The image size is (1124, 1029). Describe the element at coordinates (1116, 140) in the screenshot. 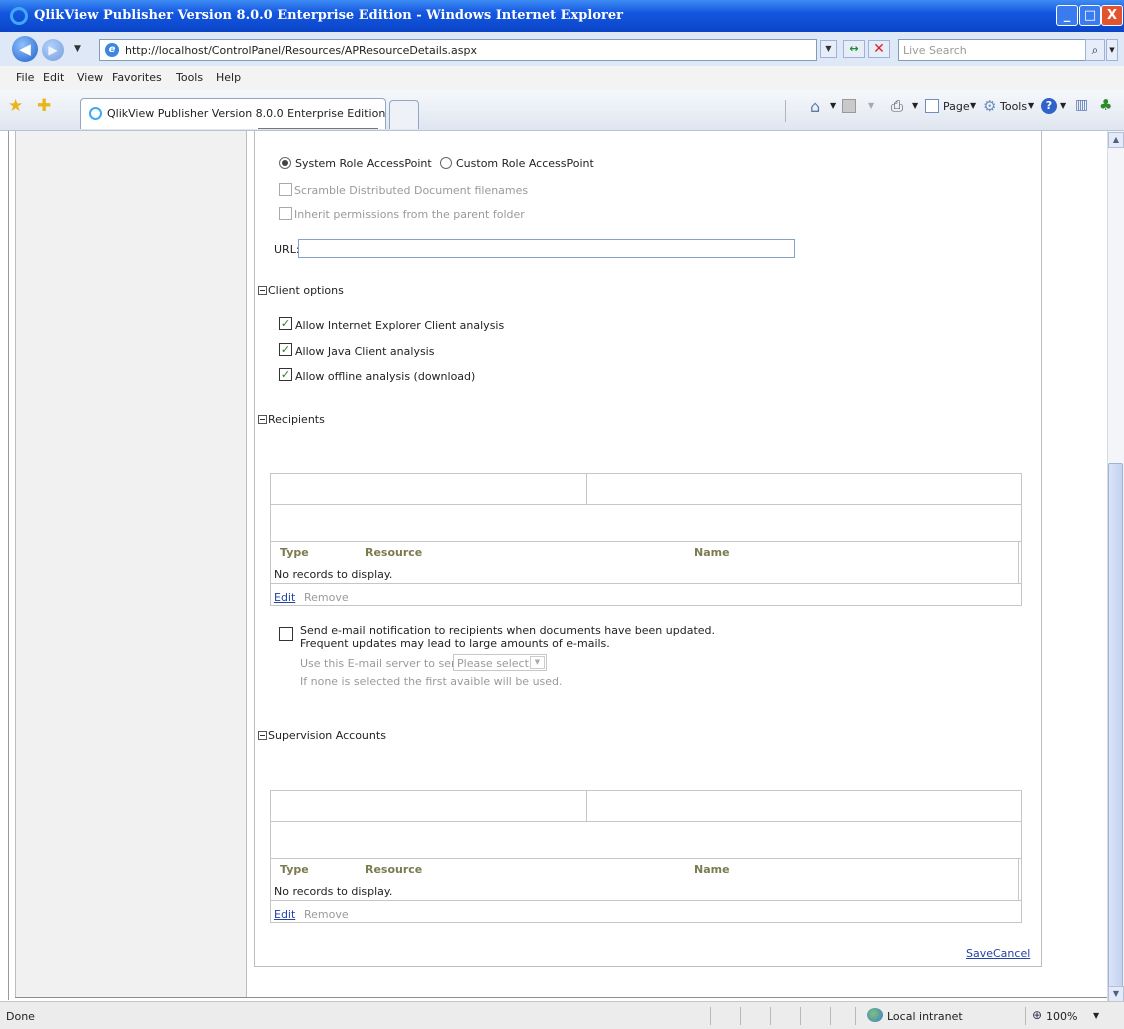

I see `scroll-up-arrow-icon: ▲` at that location.